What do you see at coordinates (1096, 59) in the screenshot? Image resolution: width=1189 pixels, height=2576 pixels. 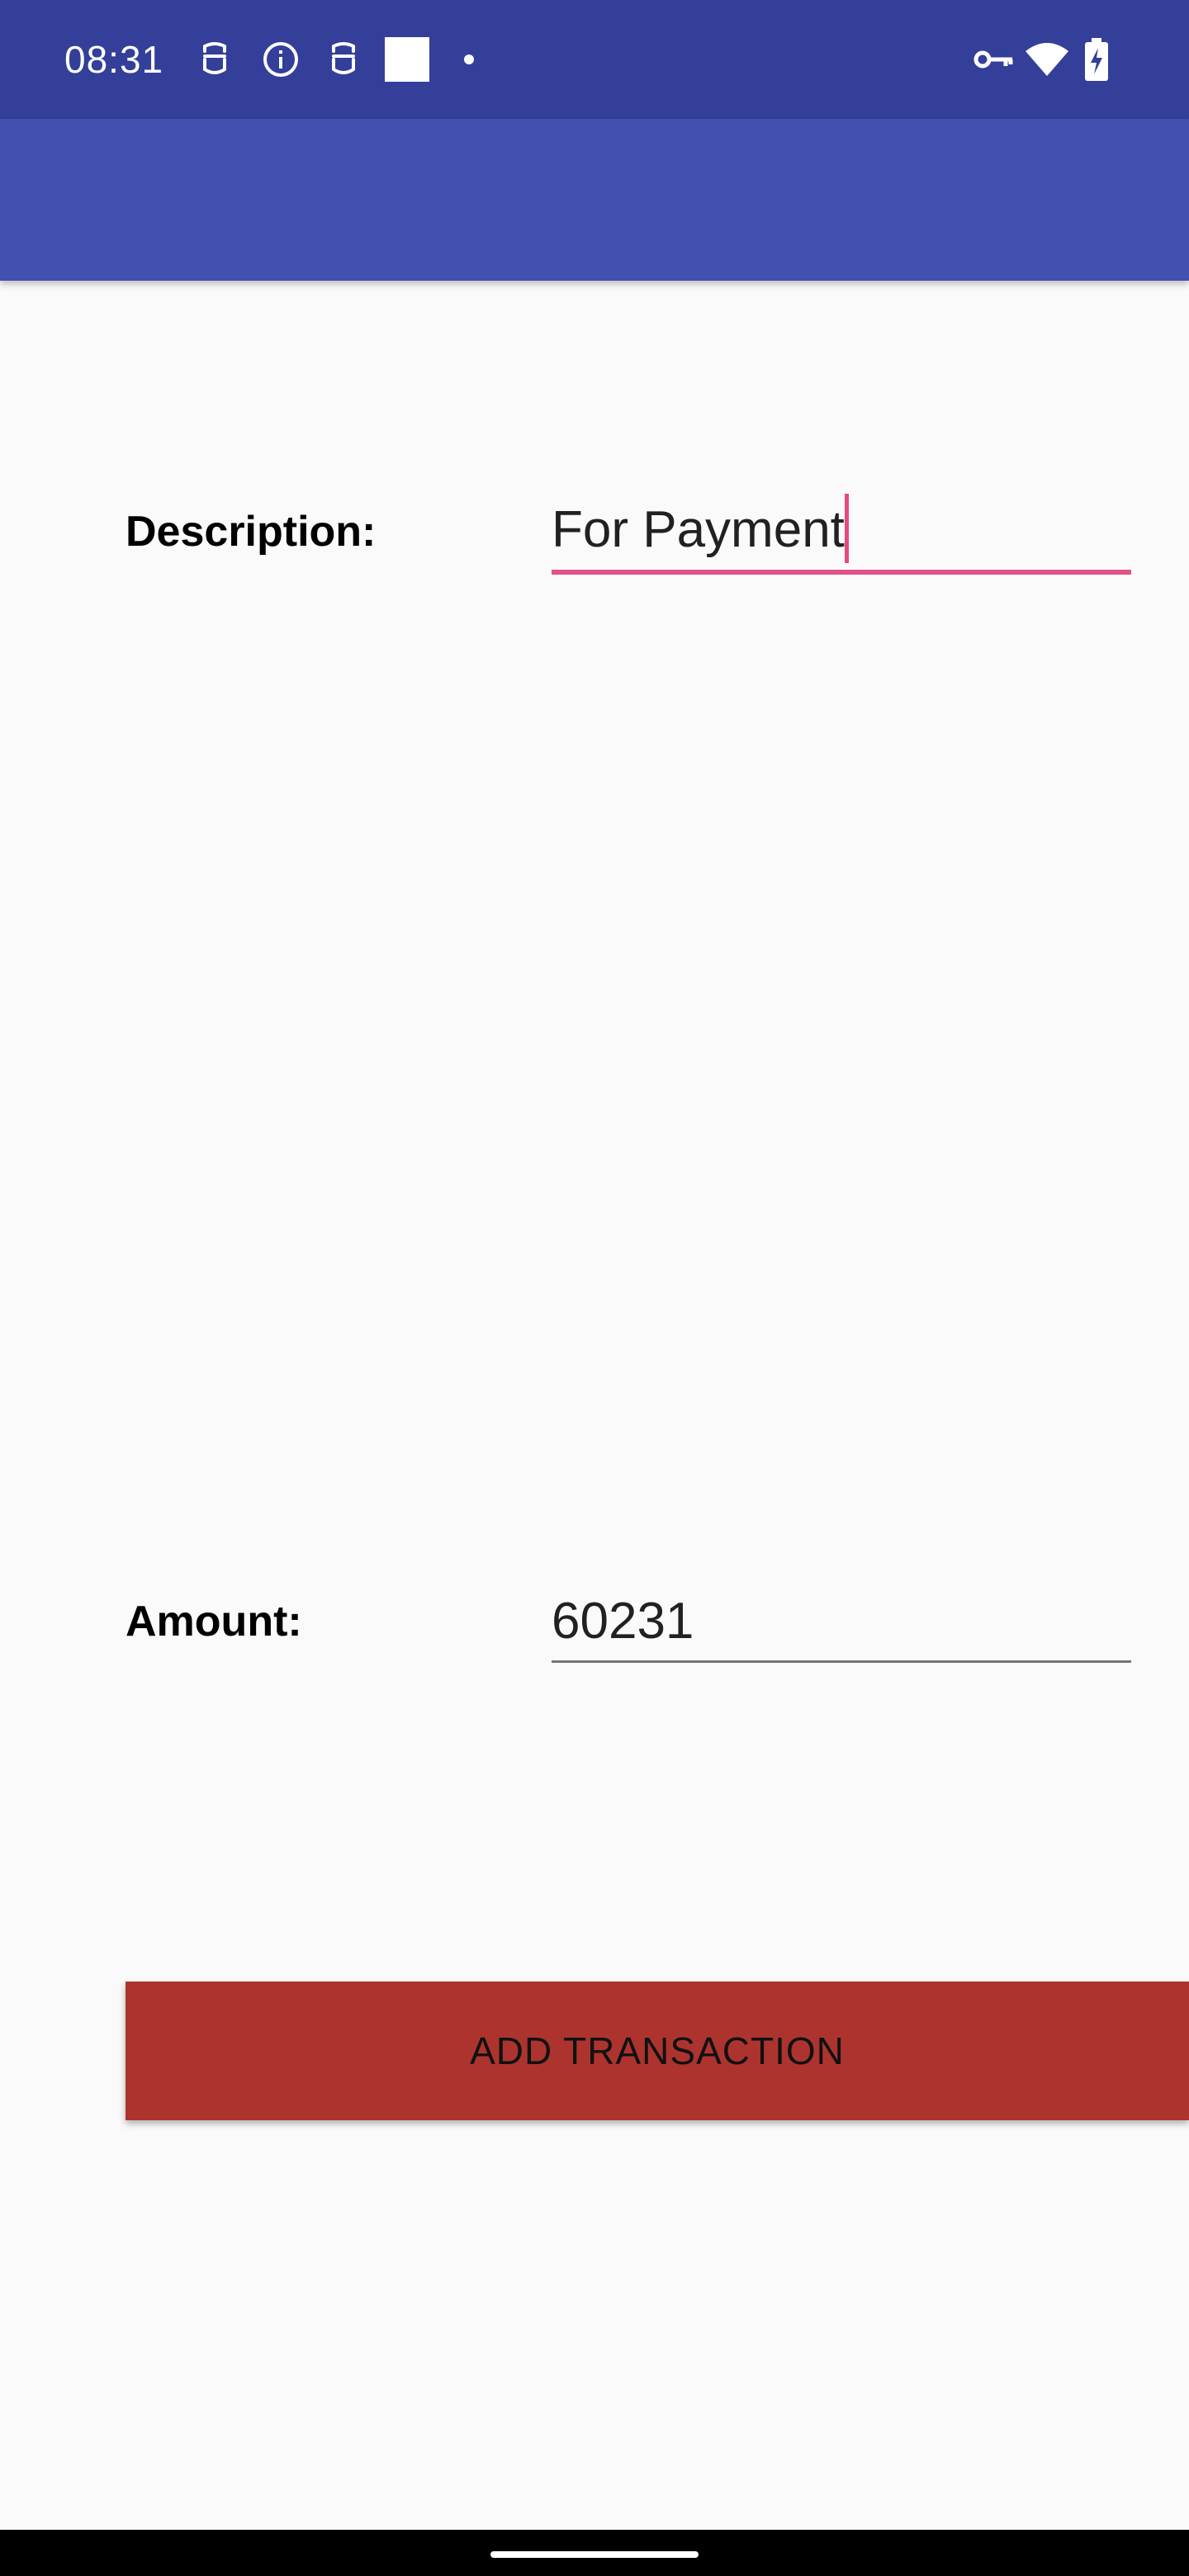 I see `battery-charging-icon` at bounding box center [1096, 59].